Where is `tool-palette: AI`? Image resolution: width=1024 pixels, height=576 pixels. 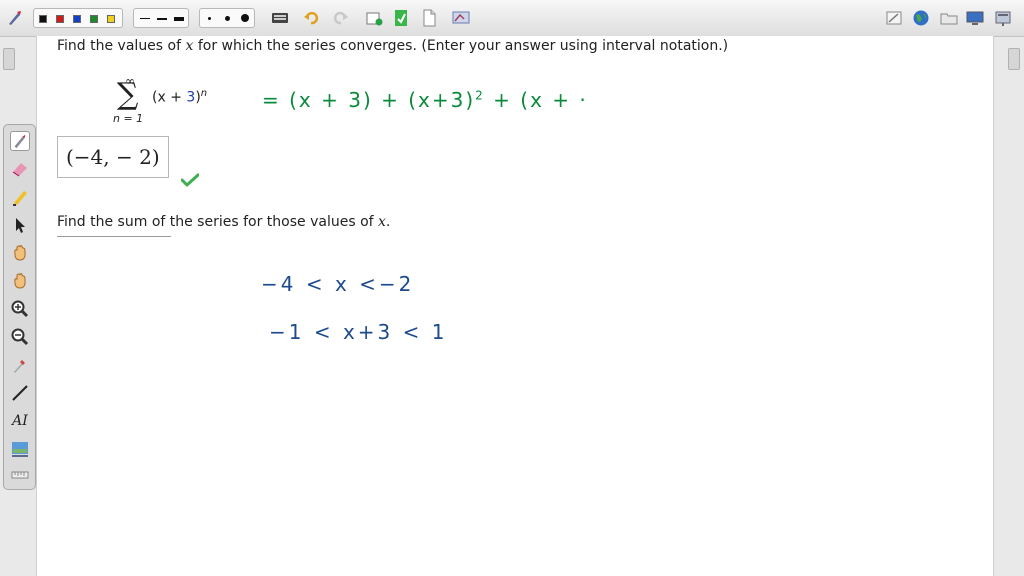 tool-palette: AI is located at coordinates (19, 307).